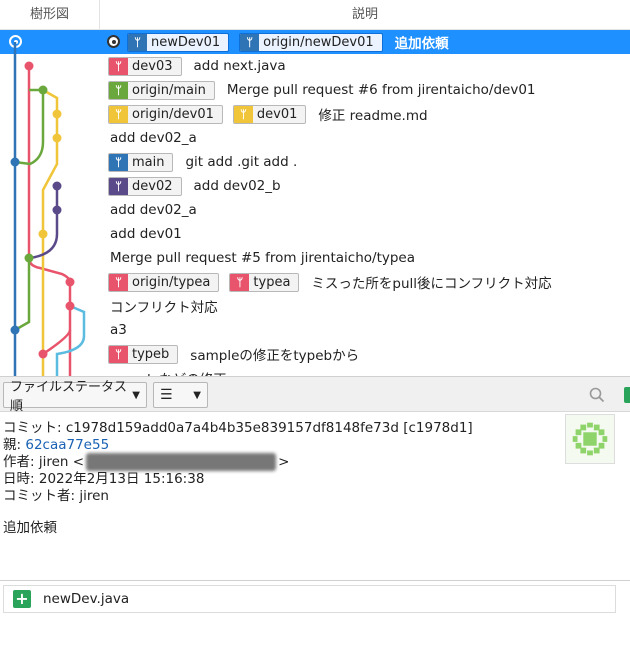  Describe the element at coordinates (241, 162) in the screenshot. I see `commit-message: git add .git add .` at that location.